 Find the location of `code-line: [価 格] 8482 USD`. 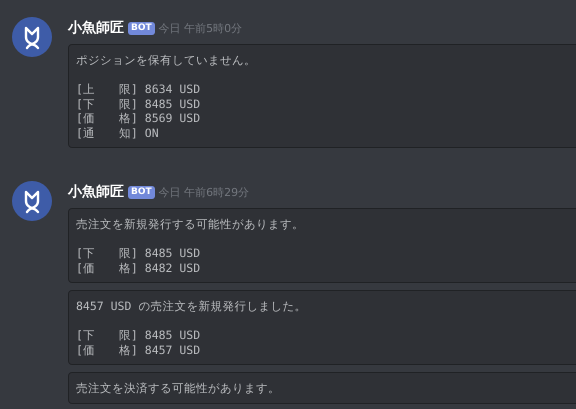

code-line: [価 格] 8482 USD is located at coordinates (138, 267).